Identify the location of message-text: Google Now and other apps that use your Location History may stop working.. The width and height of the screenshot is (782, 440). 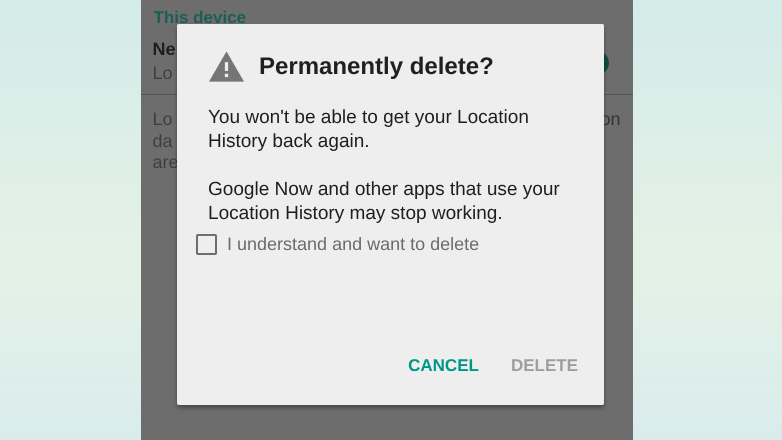
(384, 202).